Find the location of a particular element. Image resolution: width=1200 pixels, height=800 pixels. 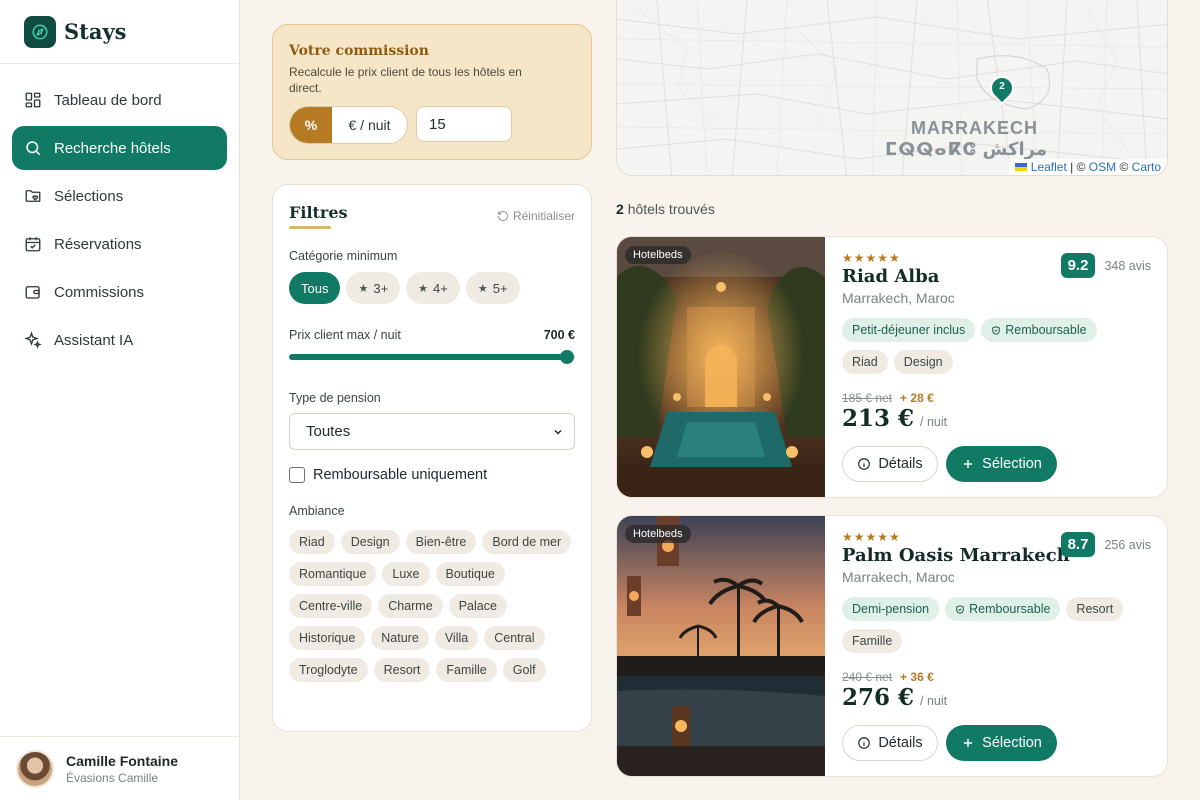

nav-label: Recherche hôtels is located at coordinates (112, 148).